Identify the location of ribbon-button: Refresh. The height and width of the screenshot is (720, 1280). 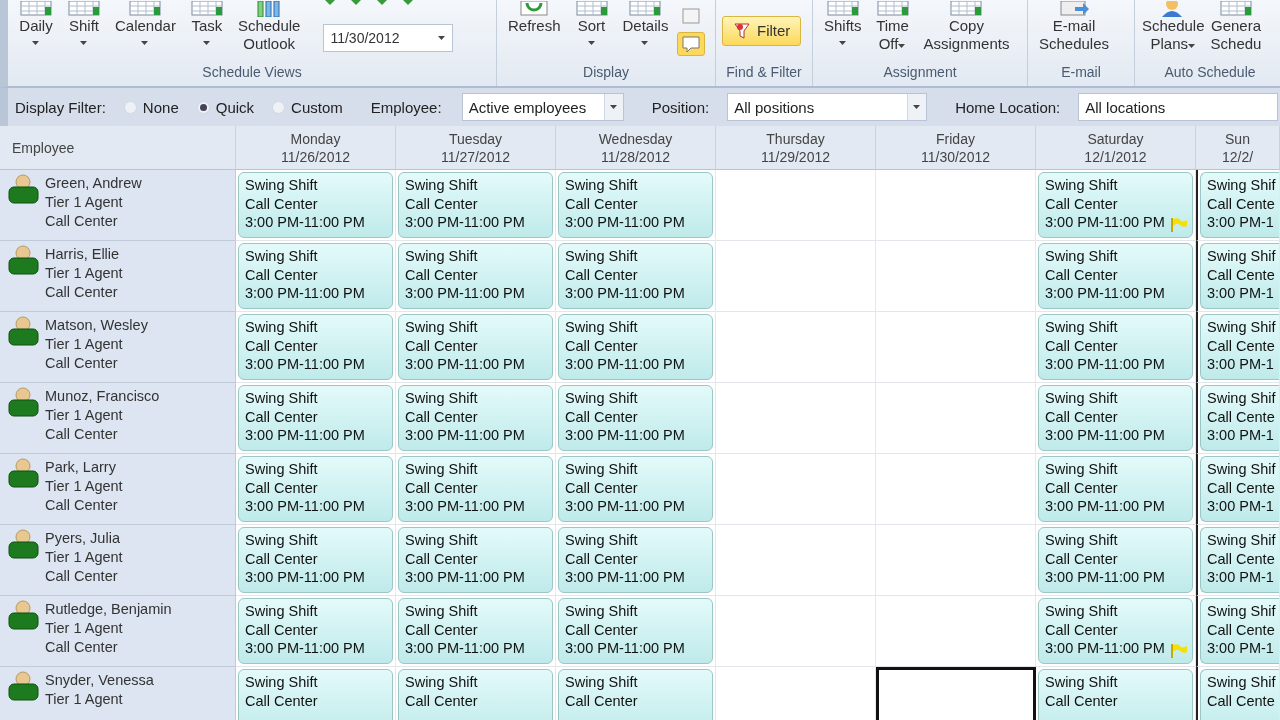
(534, 31).